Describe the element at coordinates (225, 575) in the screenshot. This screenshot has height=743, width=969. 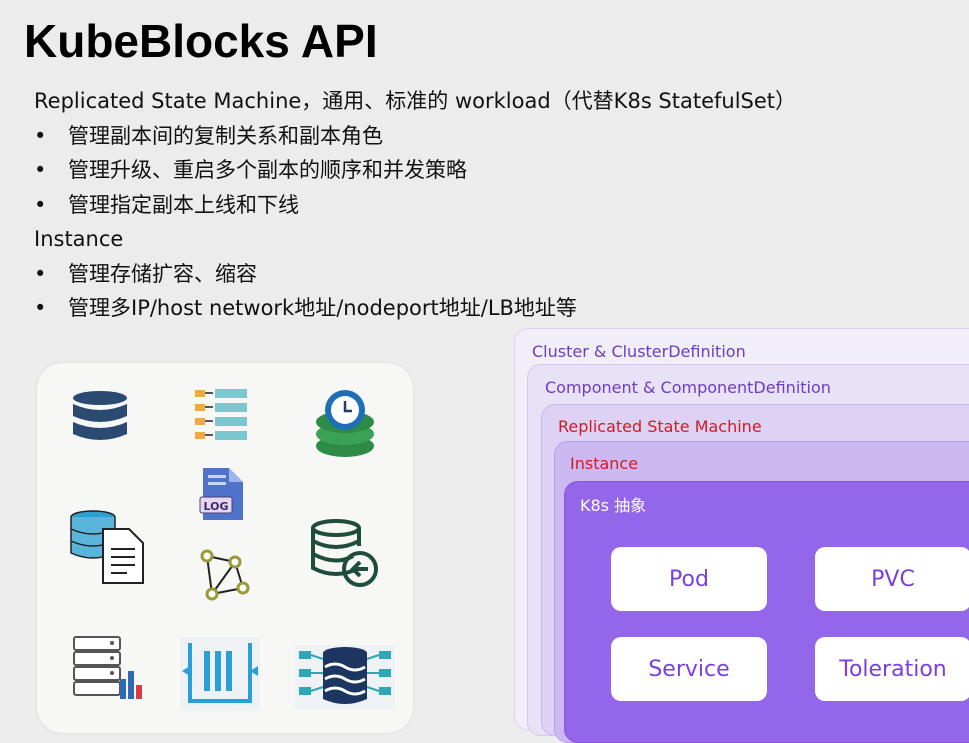
I see `network-graph-icon` at that location.